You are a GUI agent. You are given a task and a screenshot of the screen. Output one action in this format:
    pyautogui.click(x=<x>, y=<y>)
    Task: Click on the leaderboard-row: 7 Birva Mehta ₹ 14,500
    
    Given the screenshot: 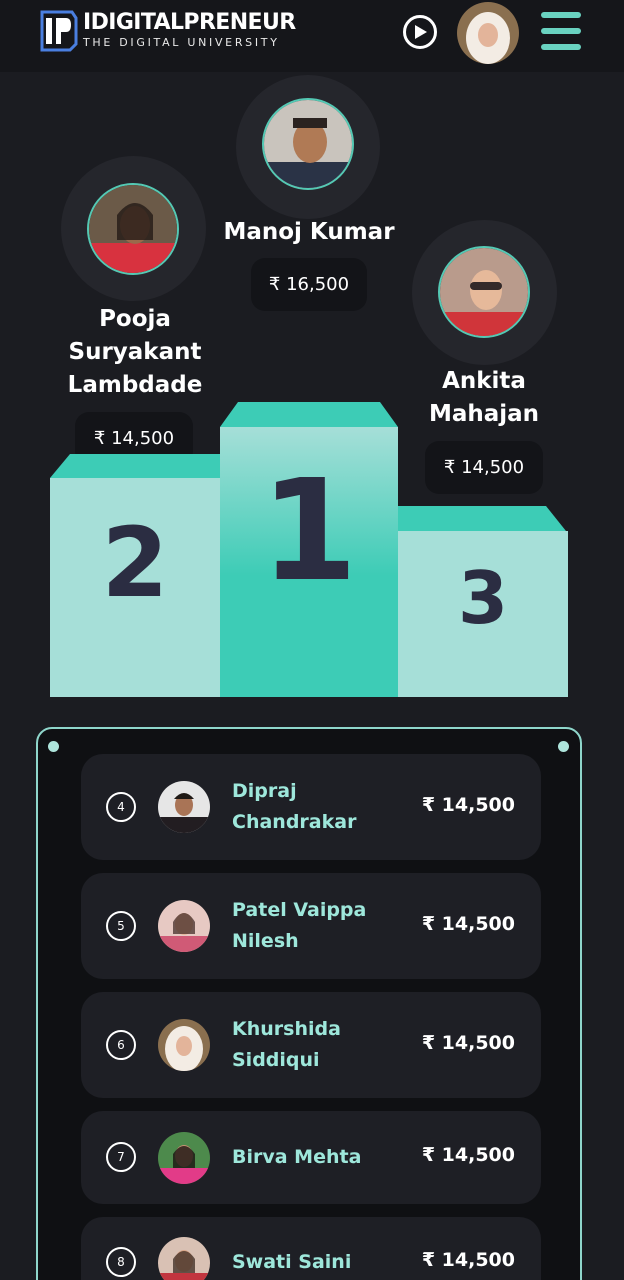 What is the action you would take?
    pyautogui.click(x=311, y=1157)
    